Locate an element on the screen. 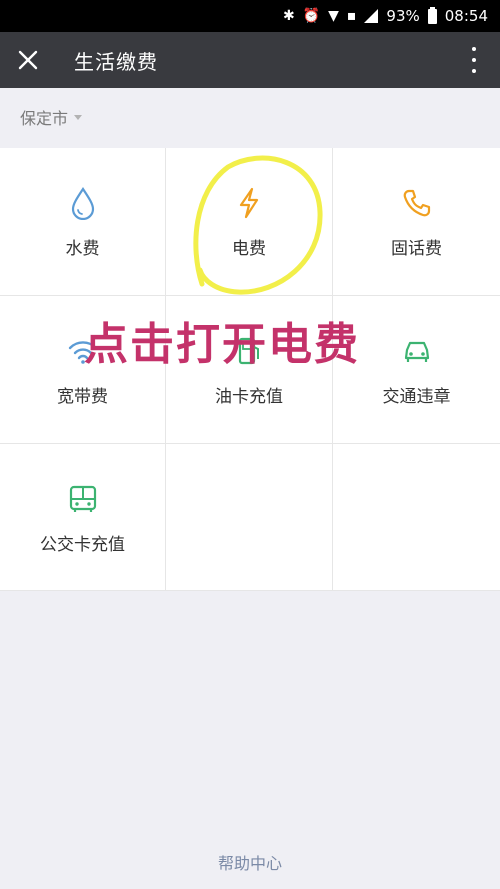  water-drop-icon is located at coordinates (83, 203).